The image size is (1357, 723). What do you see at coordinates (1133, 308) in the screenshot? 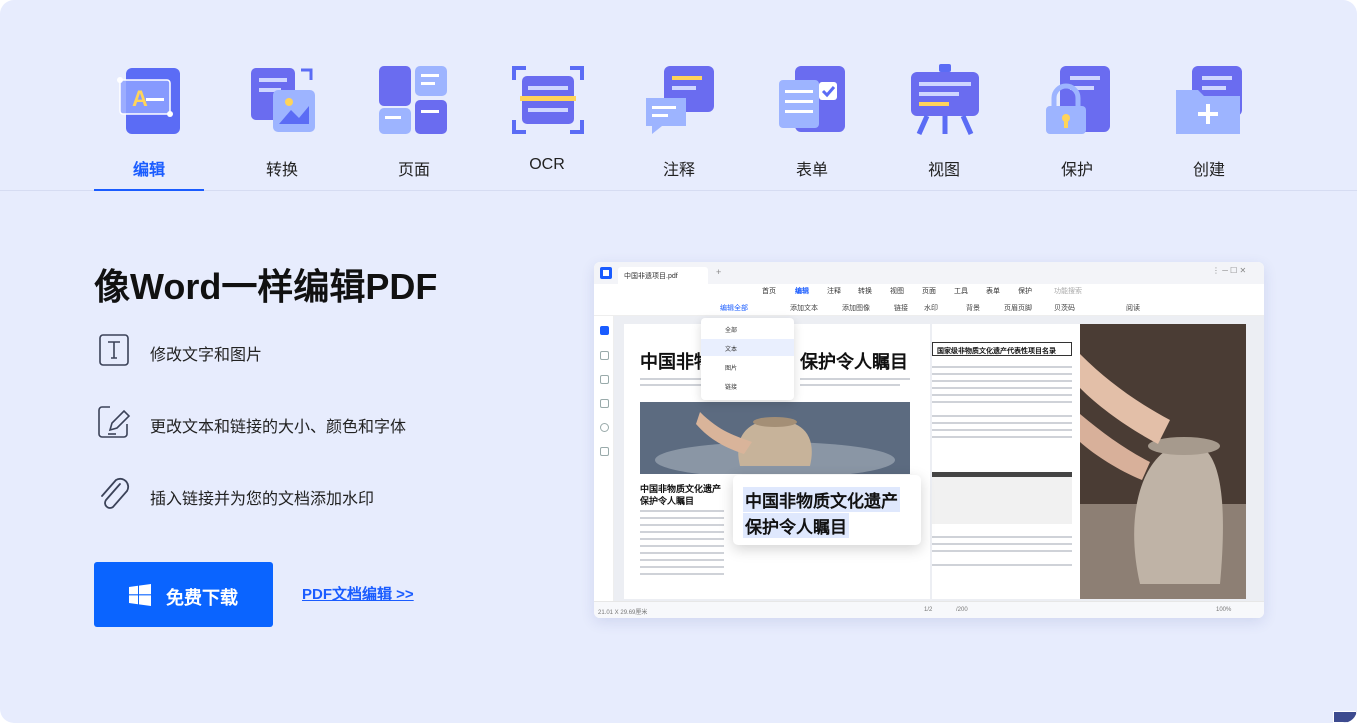
I see `toolbar-item: 阅读` at bounding box center [1133, 308].